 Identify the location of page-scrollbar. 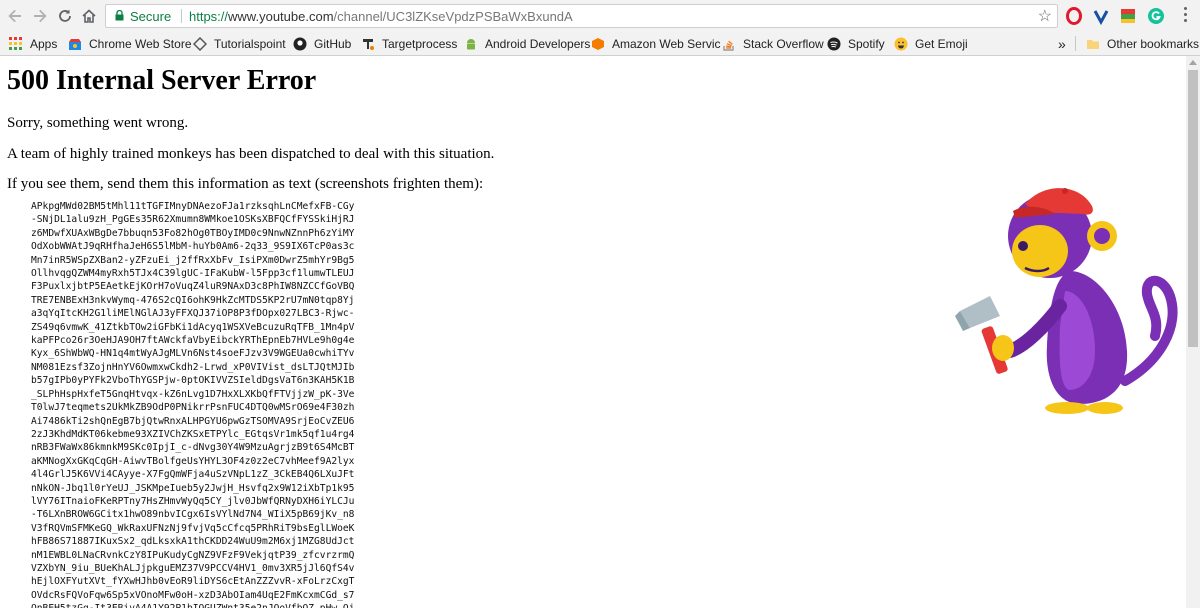
(1193, 332).